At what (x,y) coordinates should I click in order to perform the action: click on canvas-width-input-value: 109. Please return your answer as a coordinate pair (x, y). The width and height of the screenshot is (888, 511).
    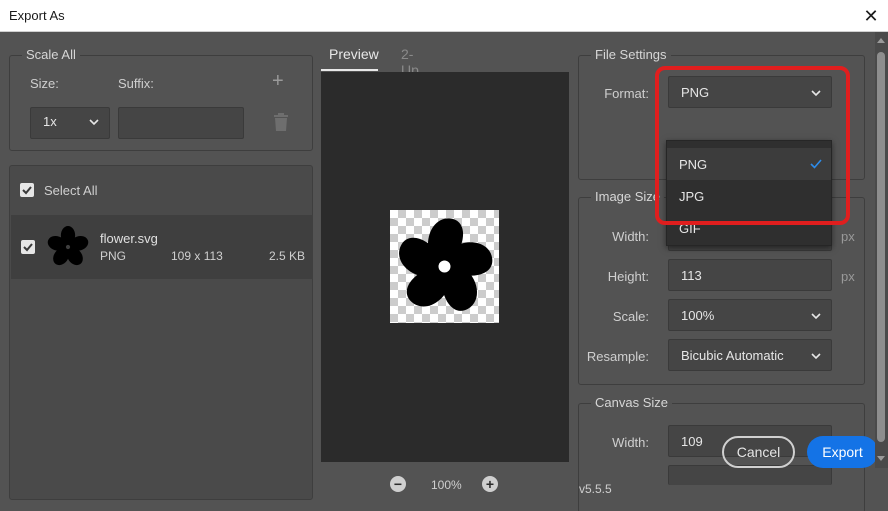
    Looking at the image, I should click on (692, 441).